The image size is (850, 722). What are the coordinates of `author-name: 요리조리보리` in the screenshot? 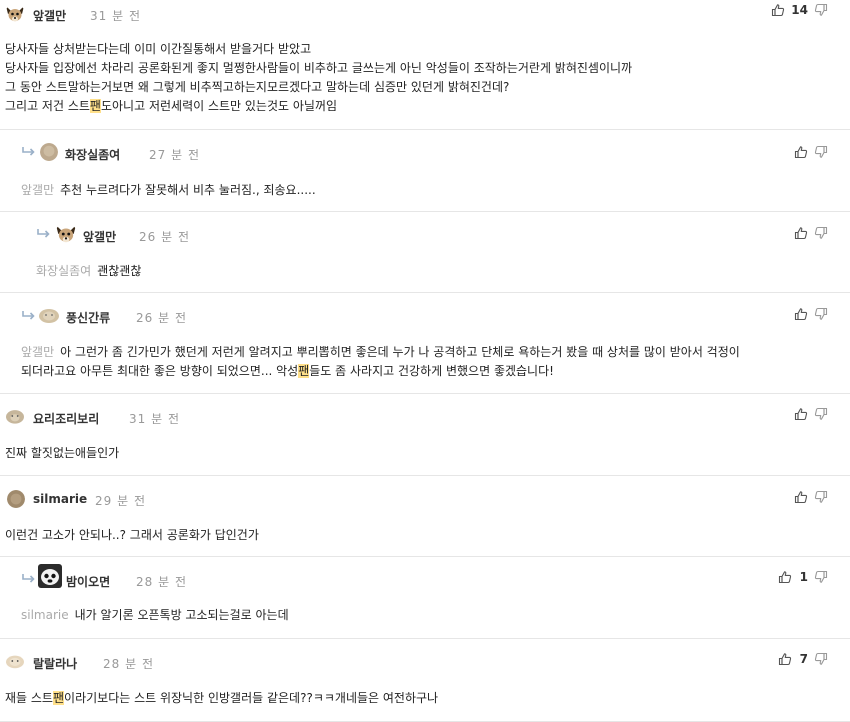 It's located at (66, 418).